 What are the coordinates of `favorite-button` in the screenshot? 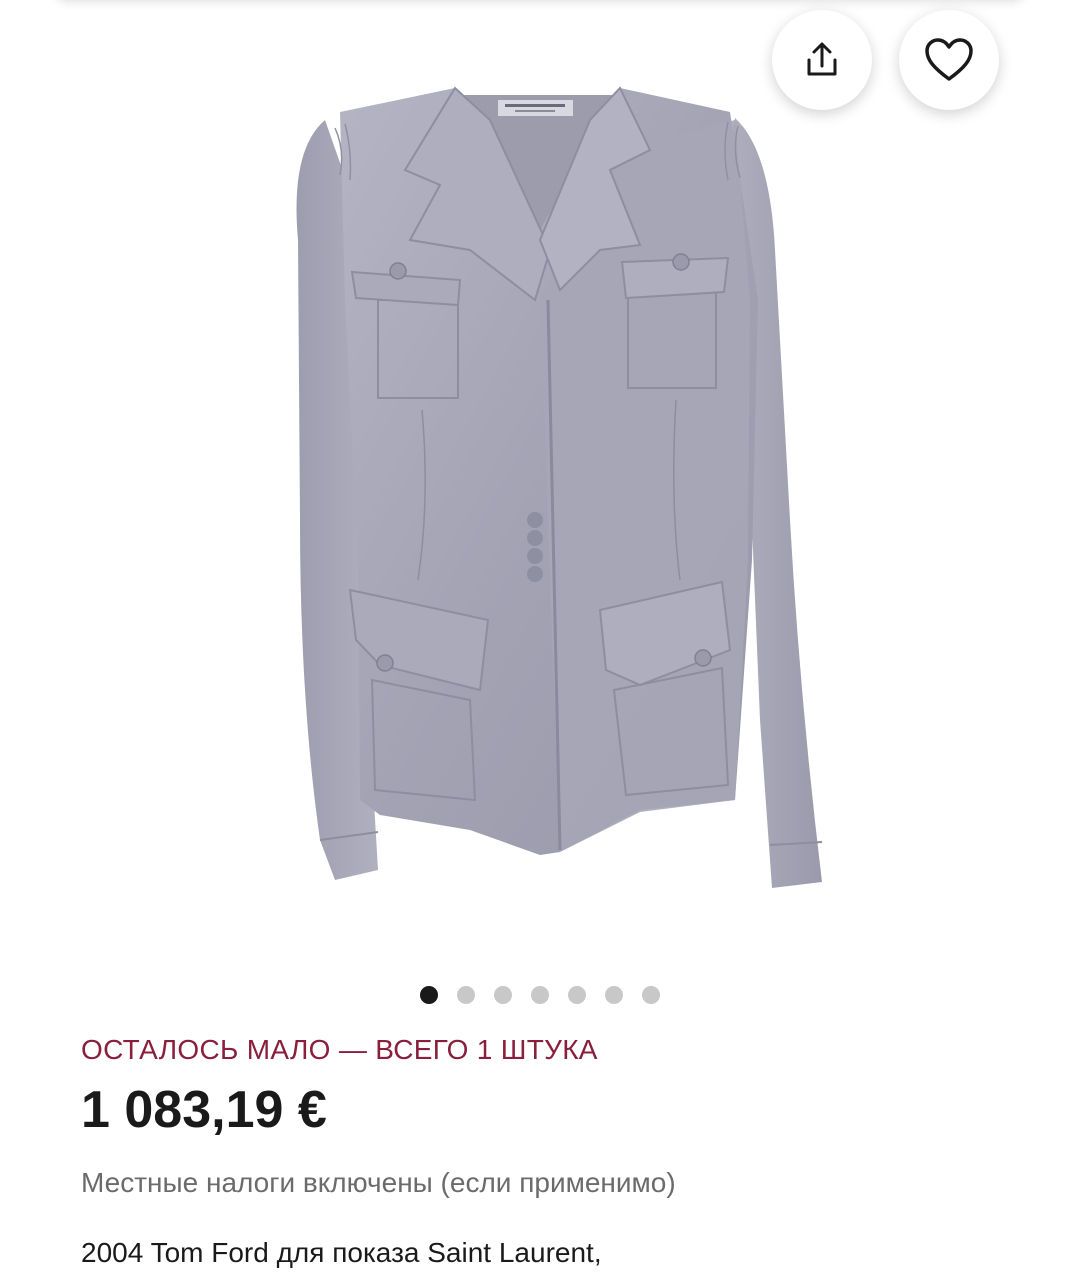 It's located at (949, 60).